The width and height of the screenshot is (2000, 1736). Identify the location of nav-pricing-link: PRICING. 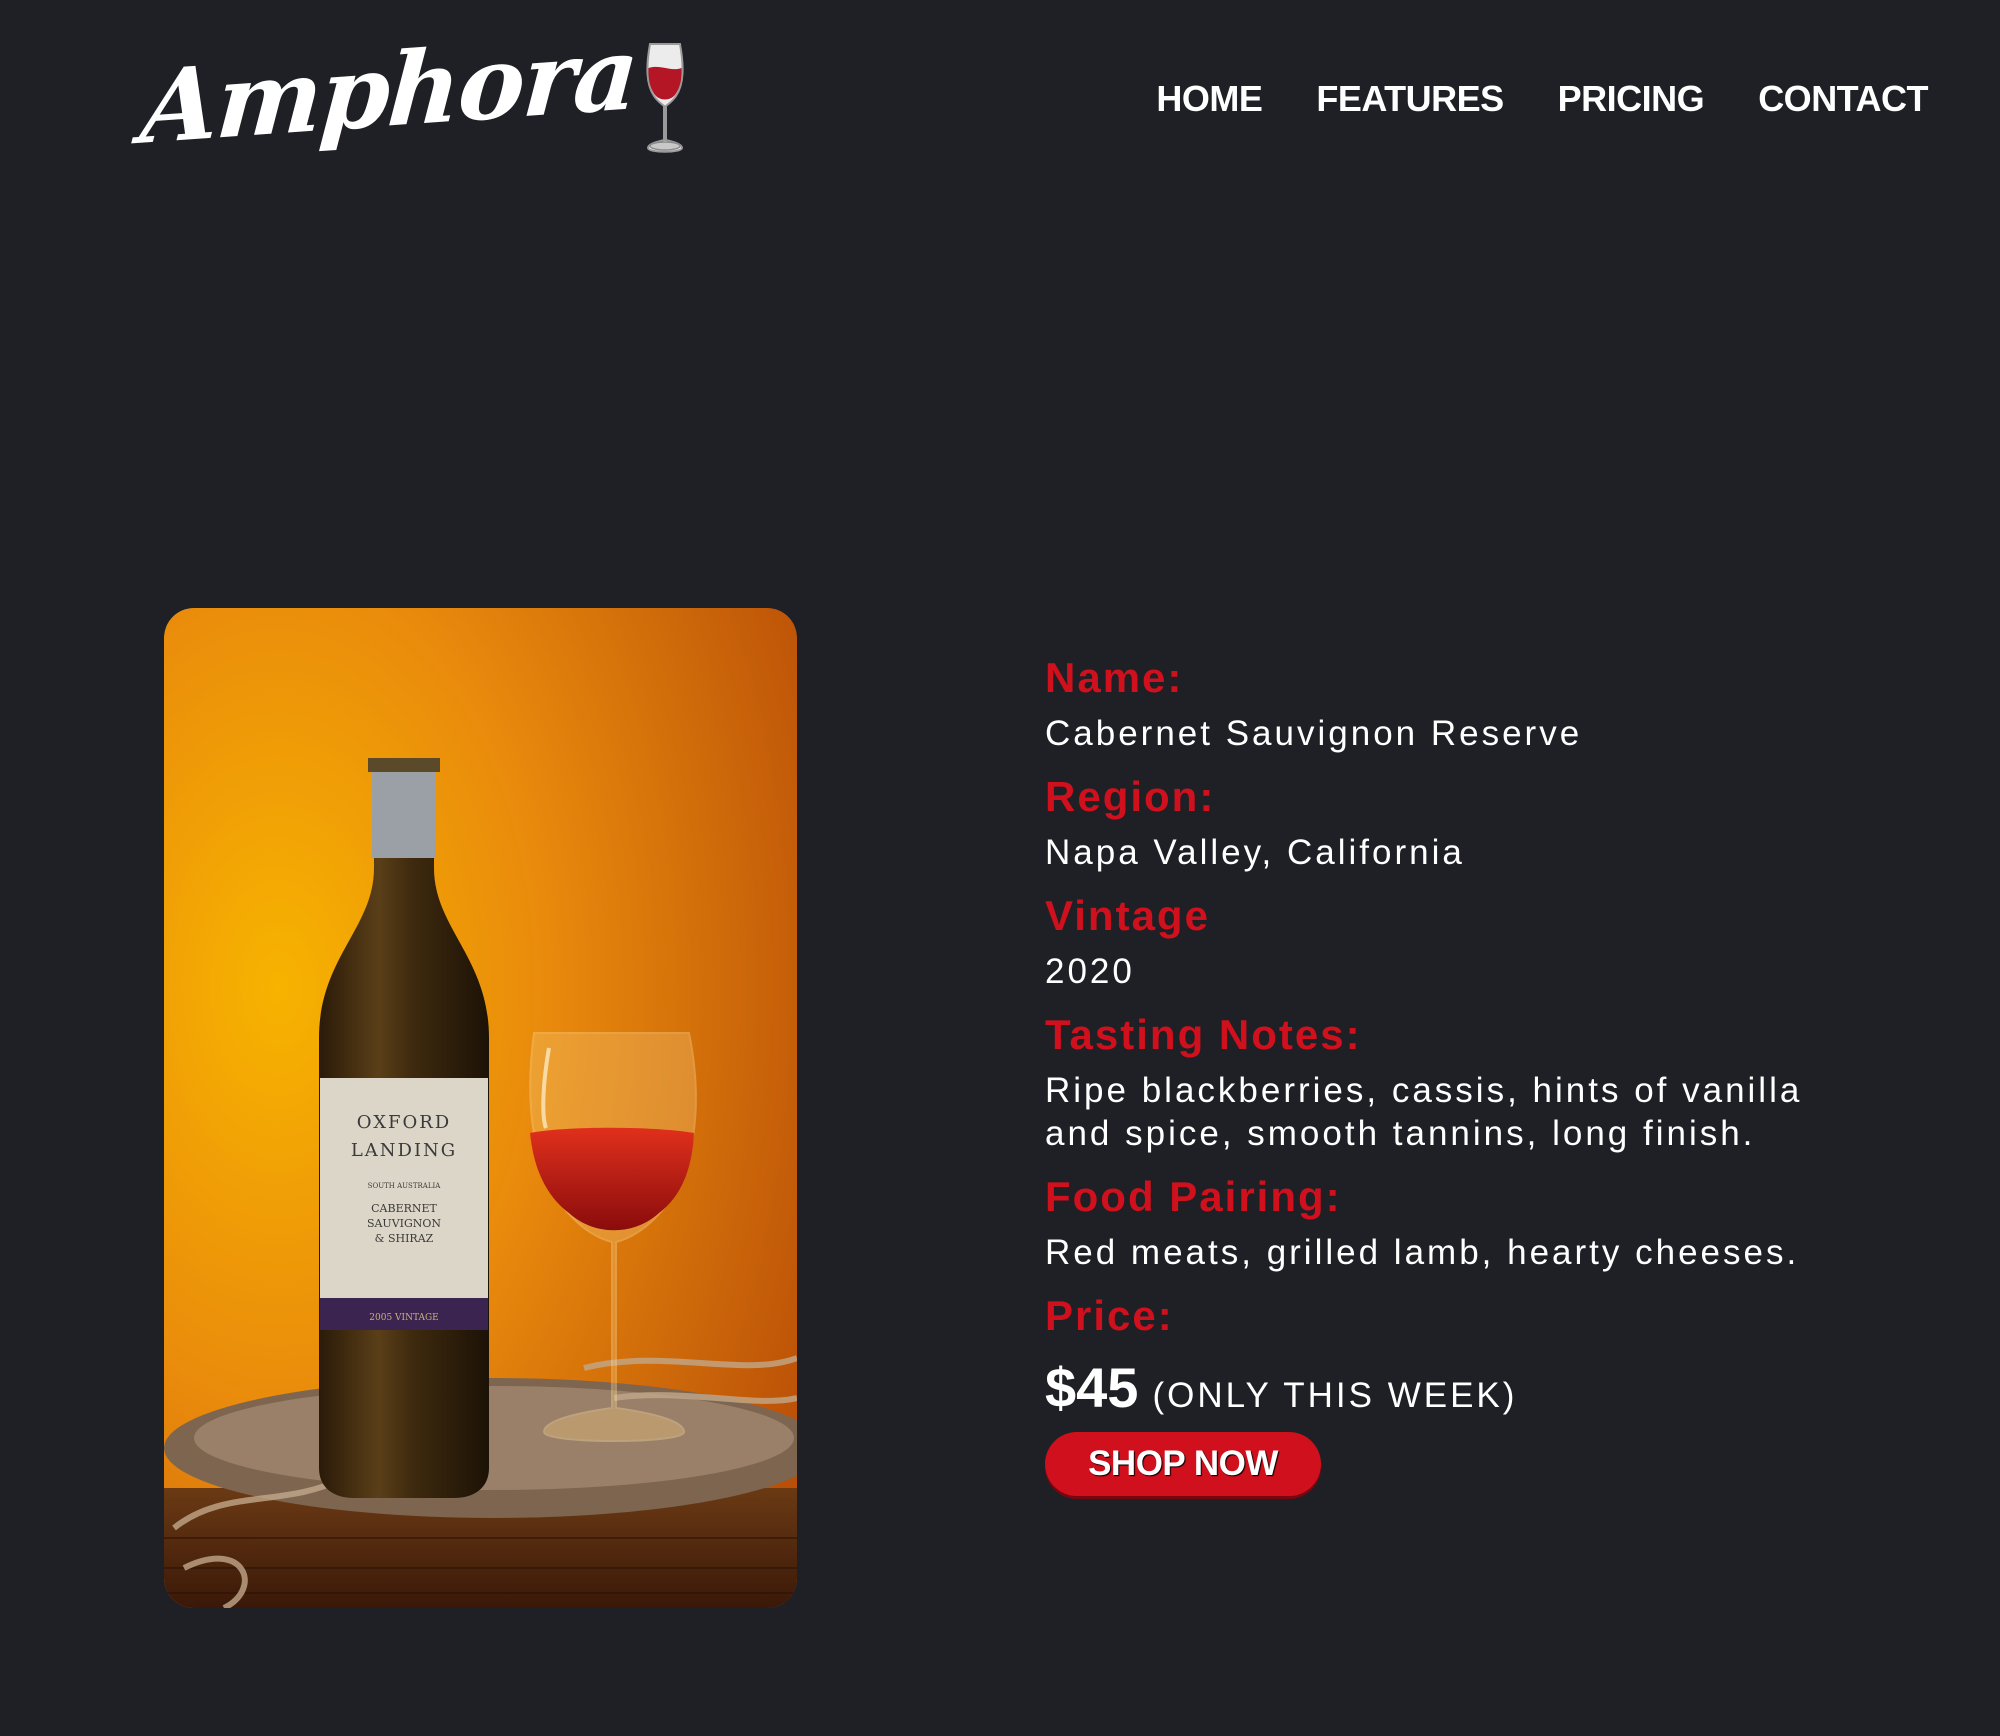
(1631, 99).